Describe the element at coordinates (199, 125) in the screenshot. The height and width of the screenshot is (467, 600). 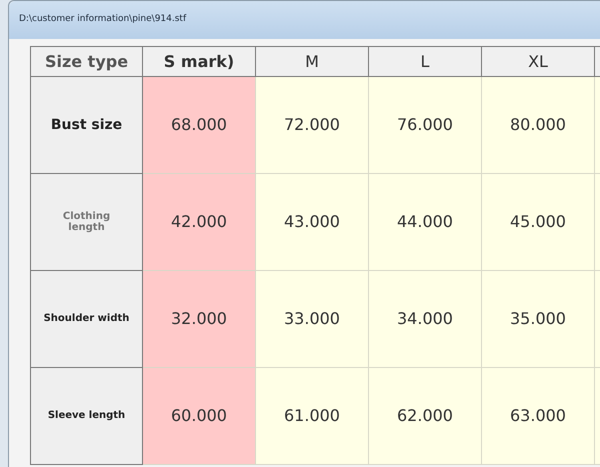
I see `table-cell: 68.000` at that location.